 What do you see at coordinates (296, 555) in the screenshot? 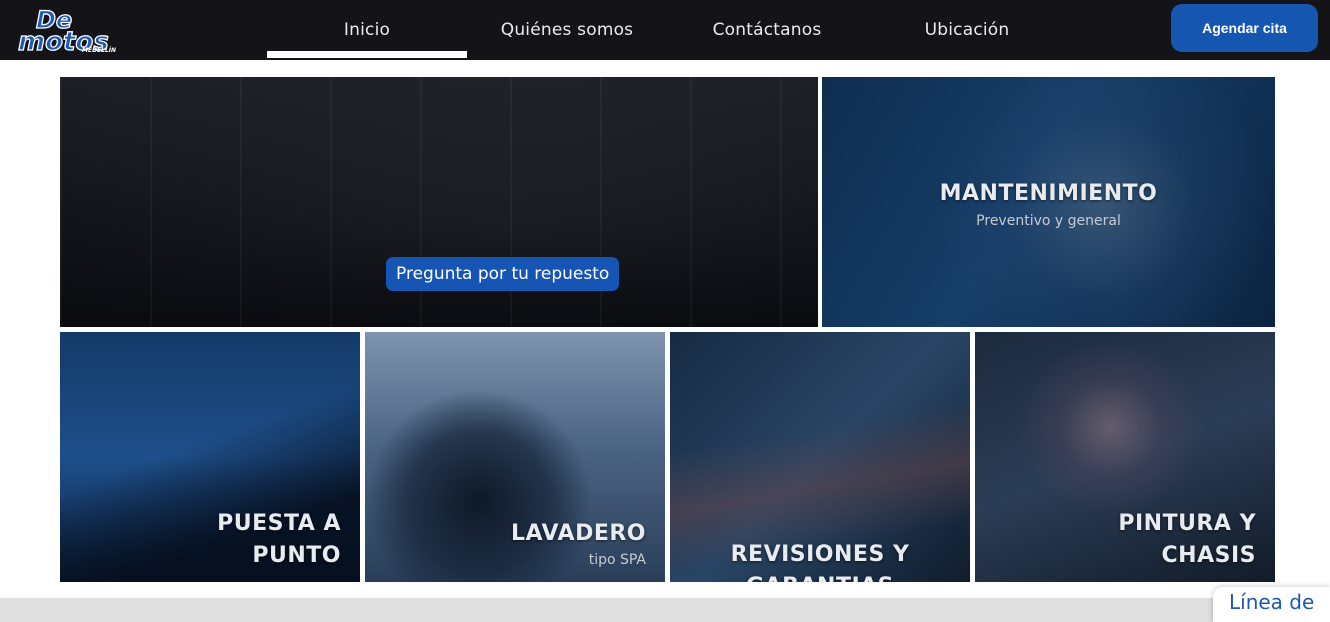
I see `tile-puesta-a-punto-title-line2: PUNTO` at bounding box center [296, 555].